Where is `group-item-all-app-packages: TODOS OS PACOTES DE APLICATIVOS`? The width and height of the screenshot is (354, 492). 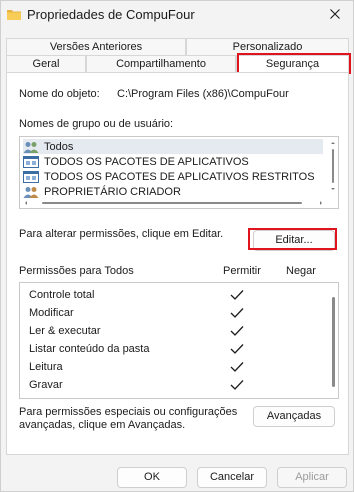
group-item-all-app-packages: TODOS OS PACOTES DE APLICATIVOS is located at coordinates (136, 161).